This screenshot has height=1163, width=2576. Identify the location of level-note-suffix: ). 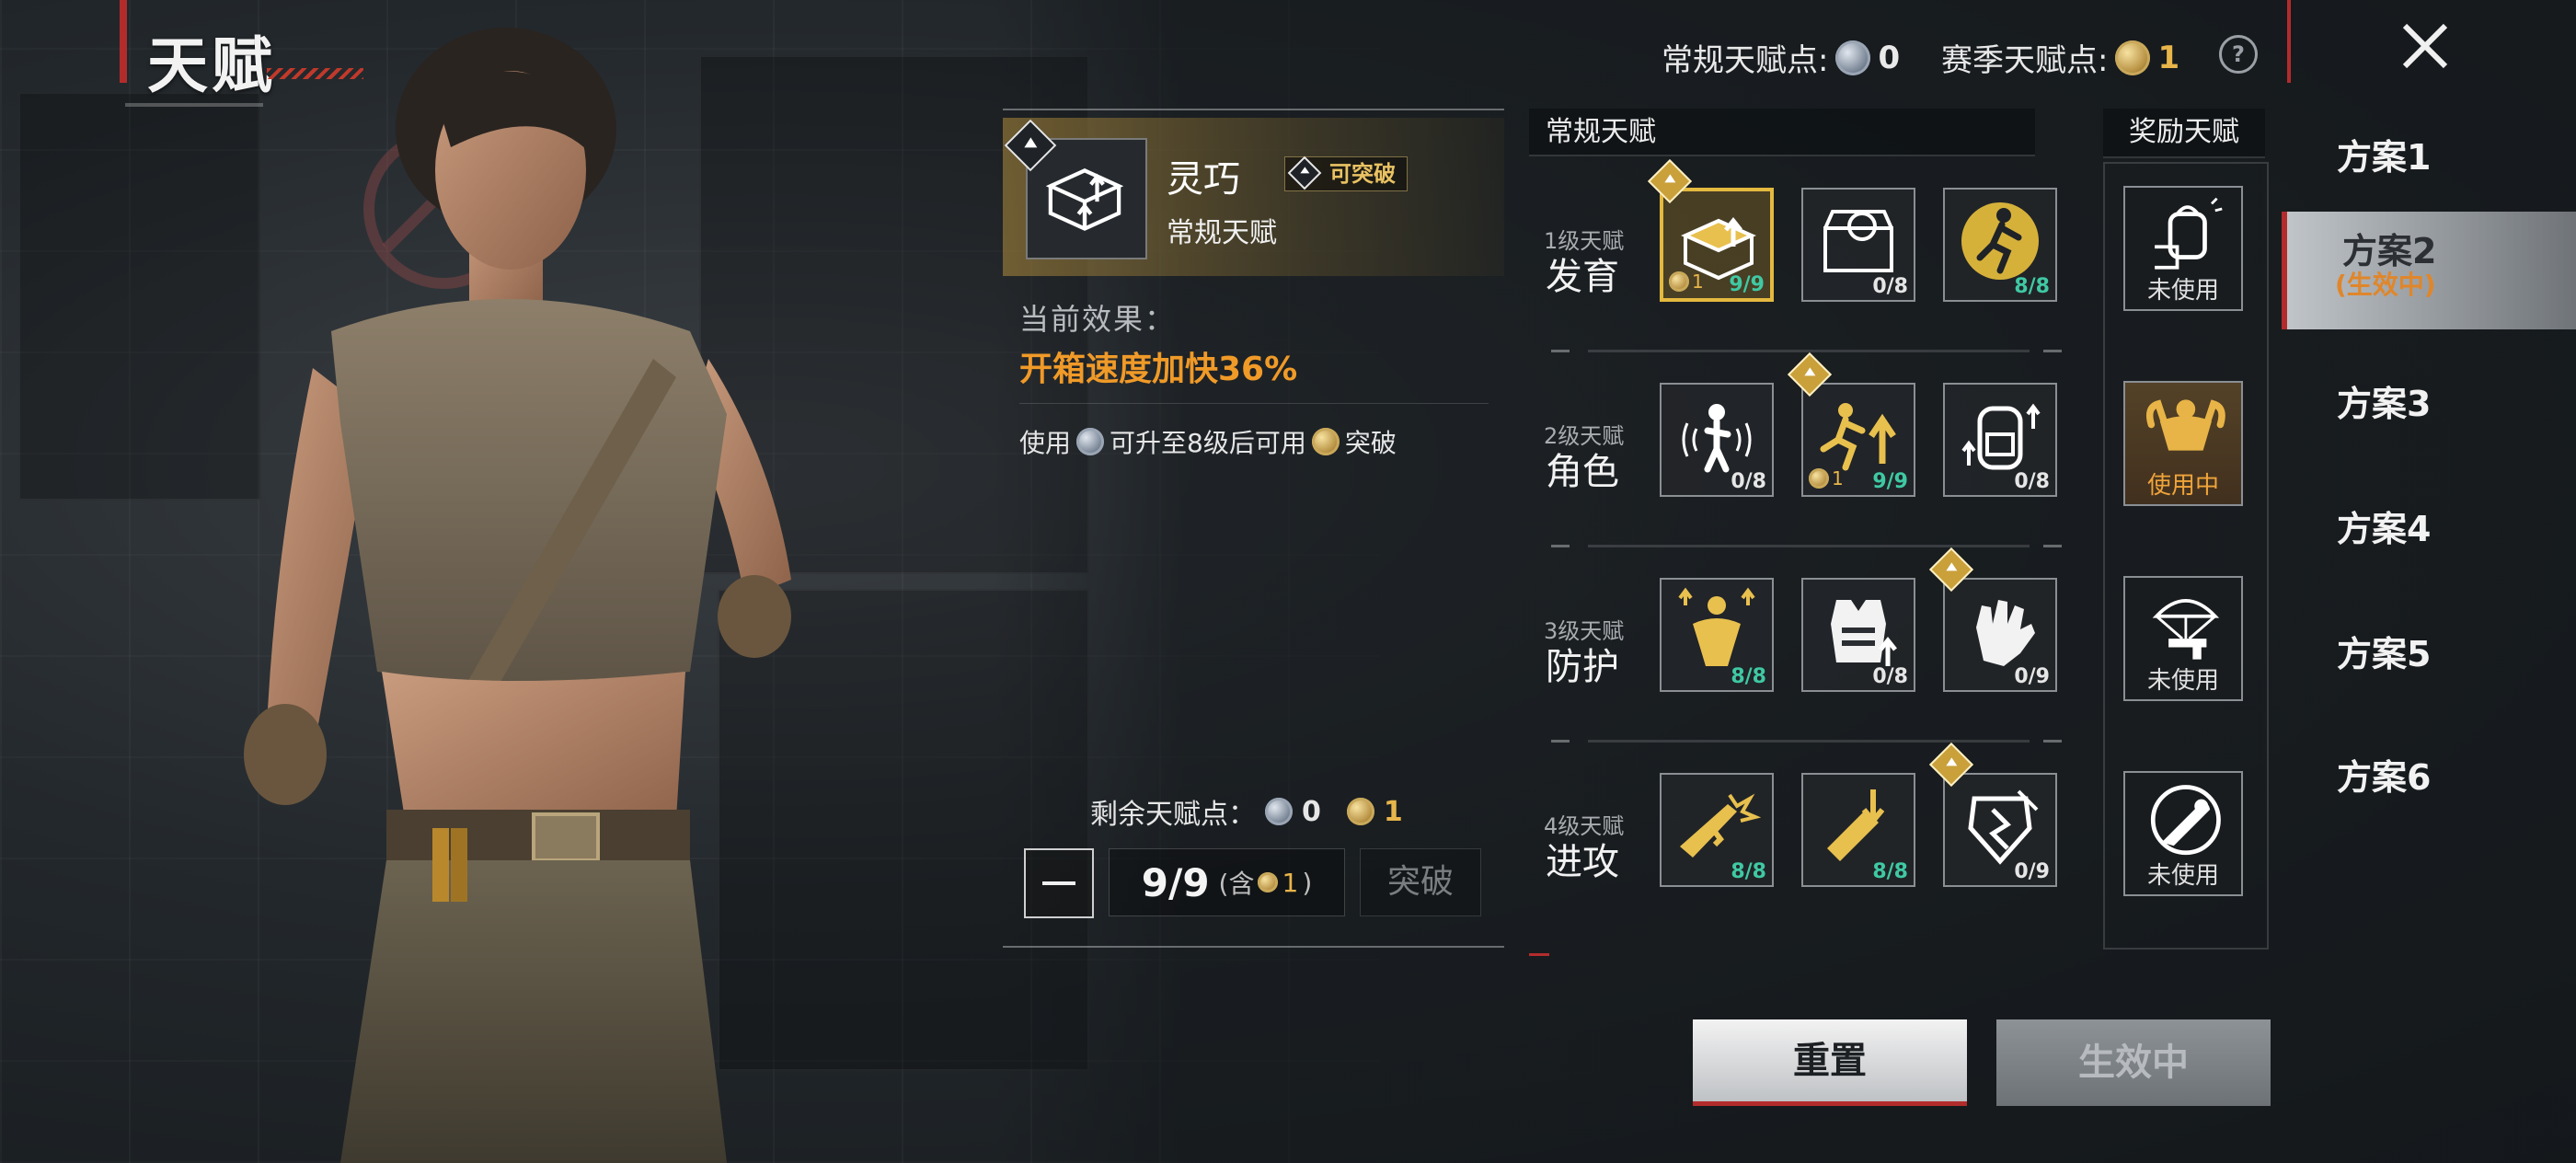
(1307, 882).